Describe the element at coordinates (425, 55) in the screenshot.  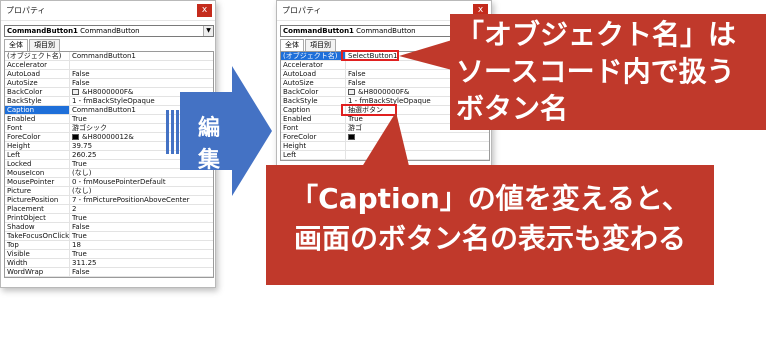
I see `callout-pointer-top` at that location.